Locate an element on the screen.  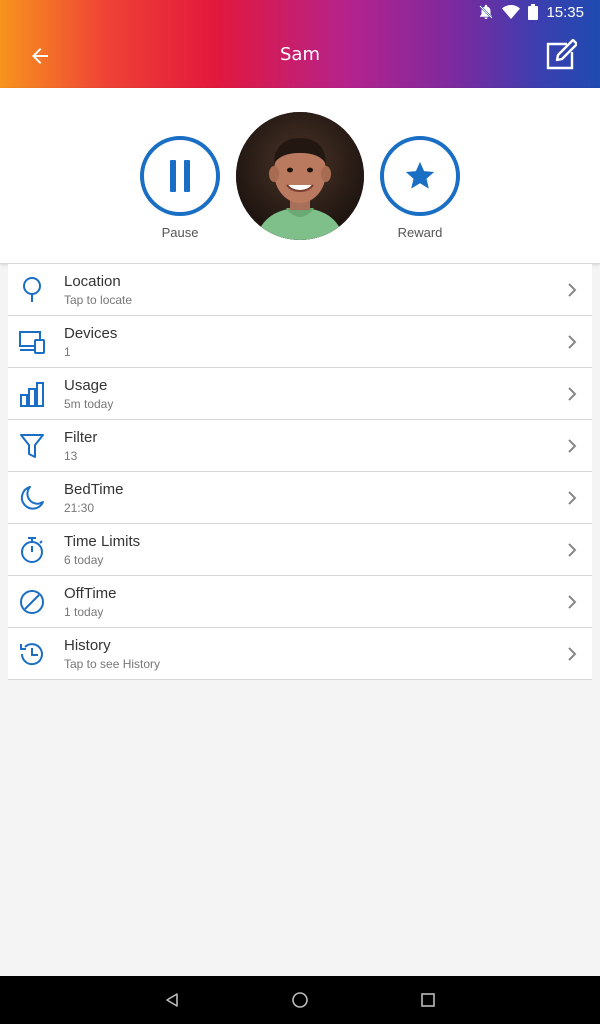
menu-item-subtitle: 1 today is located at coordinates (84, 612).